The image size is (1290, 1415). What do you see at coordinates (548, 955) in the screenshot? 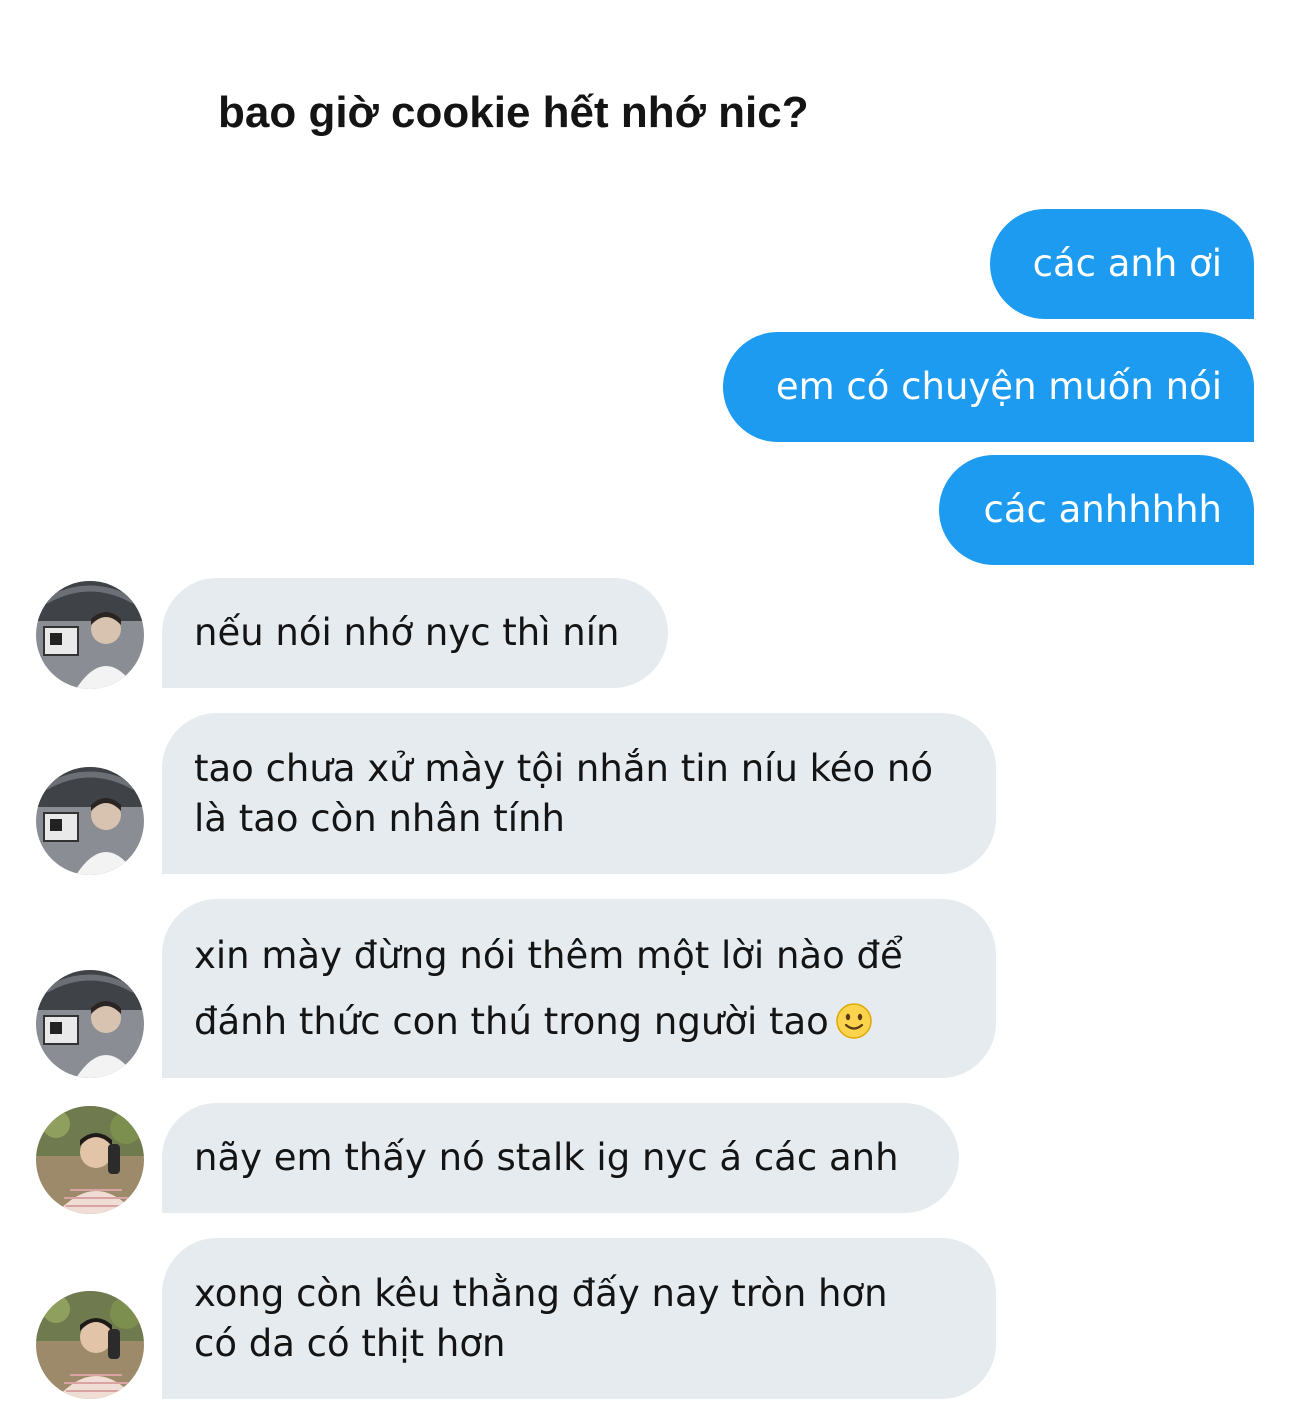
I see `received-message-text: xin mày đừng nói thêm một lời nào để` at bounding box center [548, 955].